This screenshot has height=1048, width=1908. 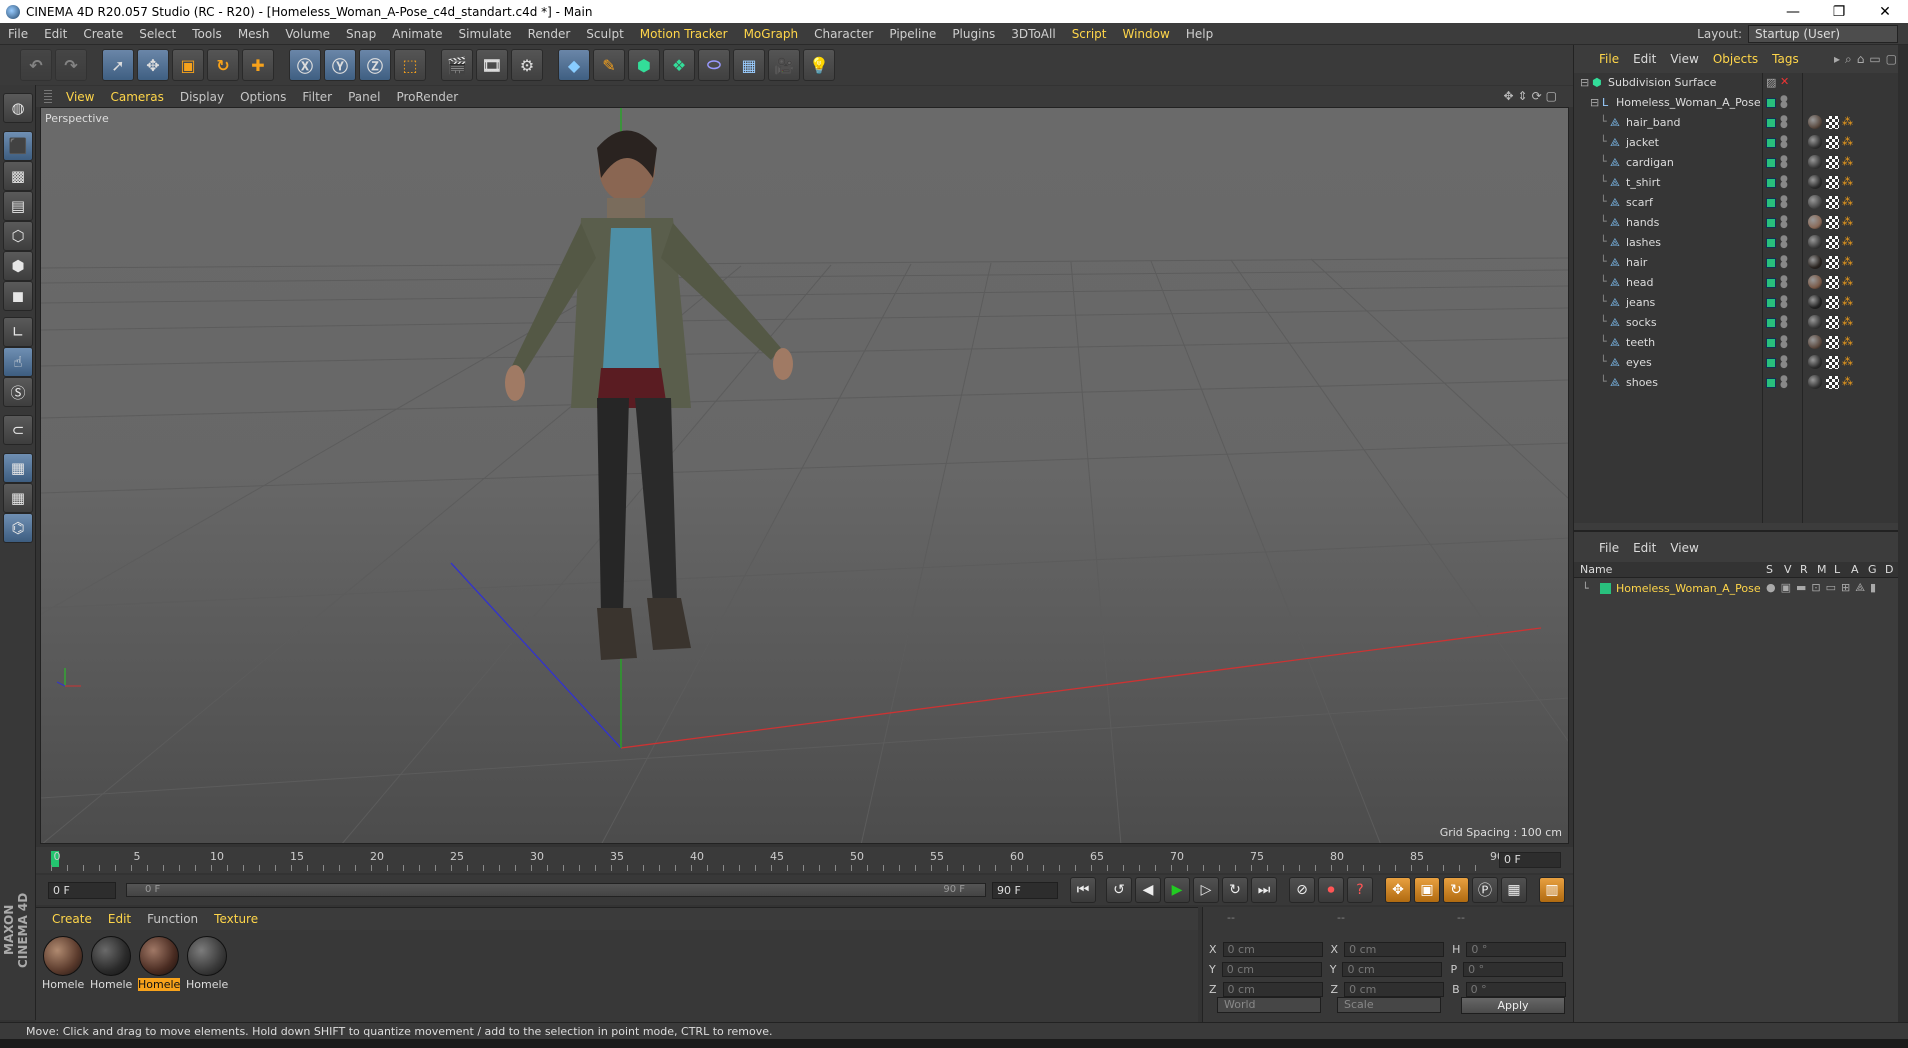 I want to click on undo-icon: ↶, so click(x=36, y=65).